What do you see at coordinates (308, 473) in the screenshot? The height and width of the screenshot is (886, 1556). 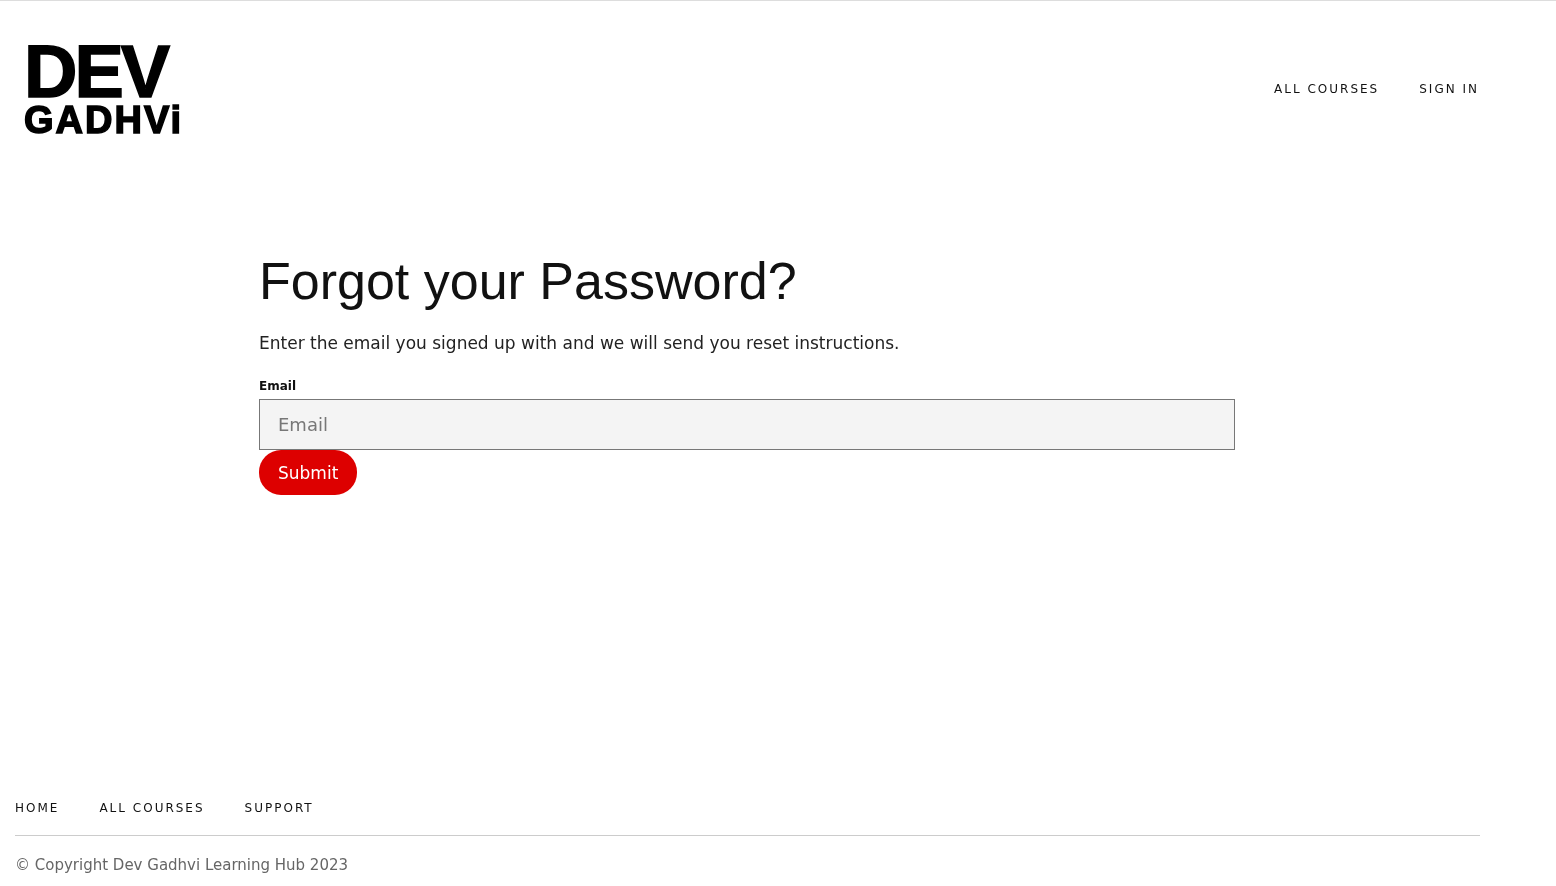 I see `submit-button: Submit` at bounding box center [308, 473].